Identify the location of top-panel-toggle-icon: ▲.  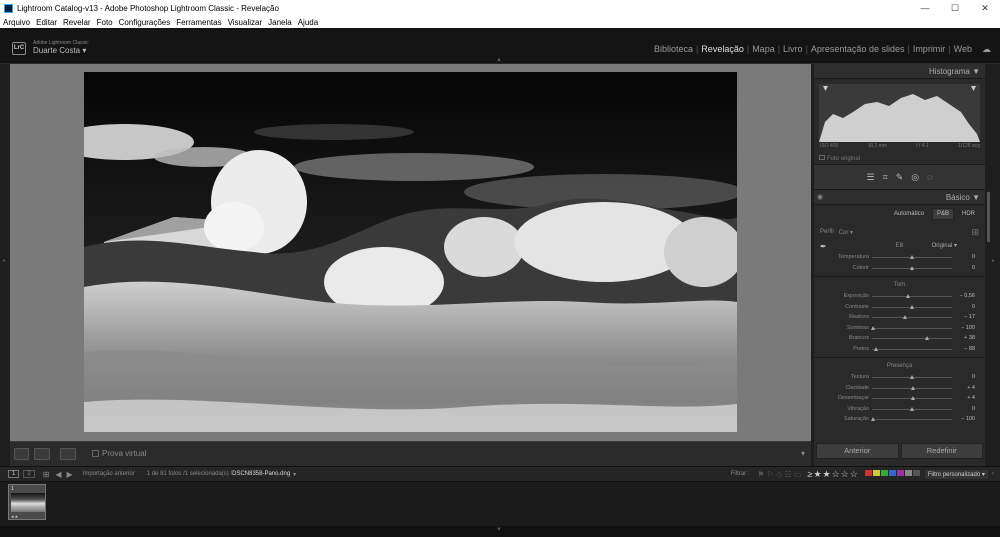
(499, 60).